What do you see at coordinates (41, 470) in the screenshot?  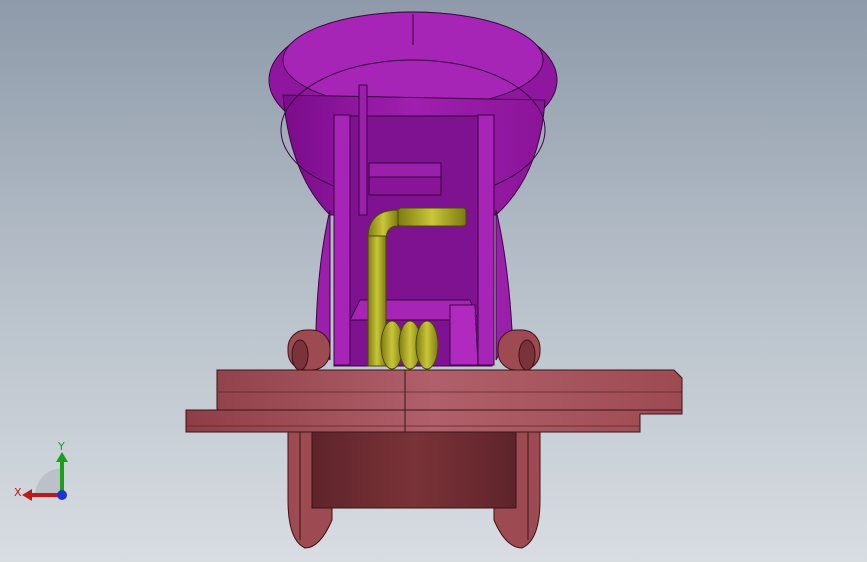 I see `axis-triad: Y X` at bounding box center [41, 470].